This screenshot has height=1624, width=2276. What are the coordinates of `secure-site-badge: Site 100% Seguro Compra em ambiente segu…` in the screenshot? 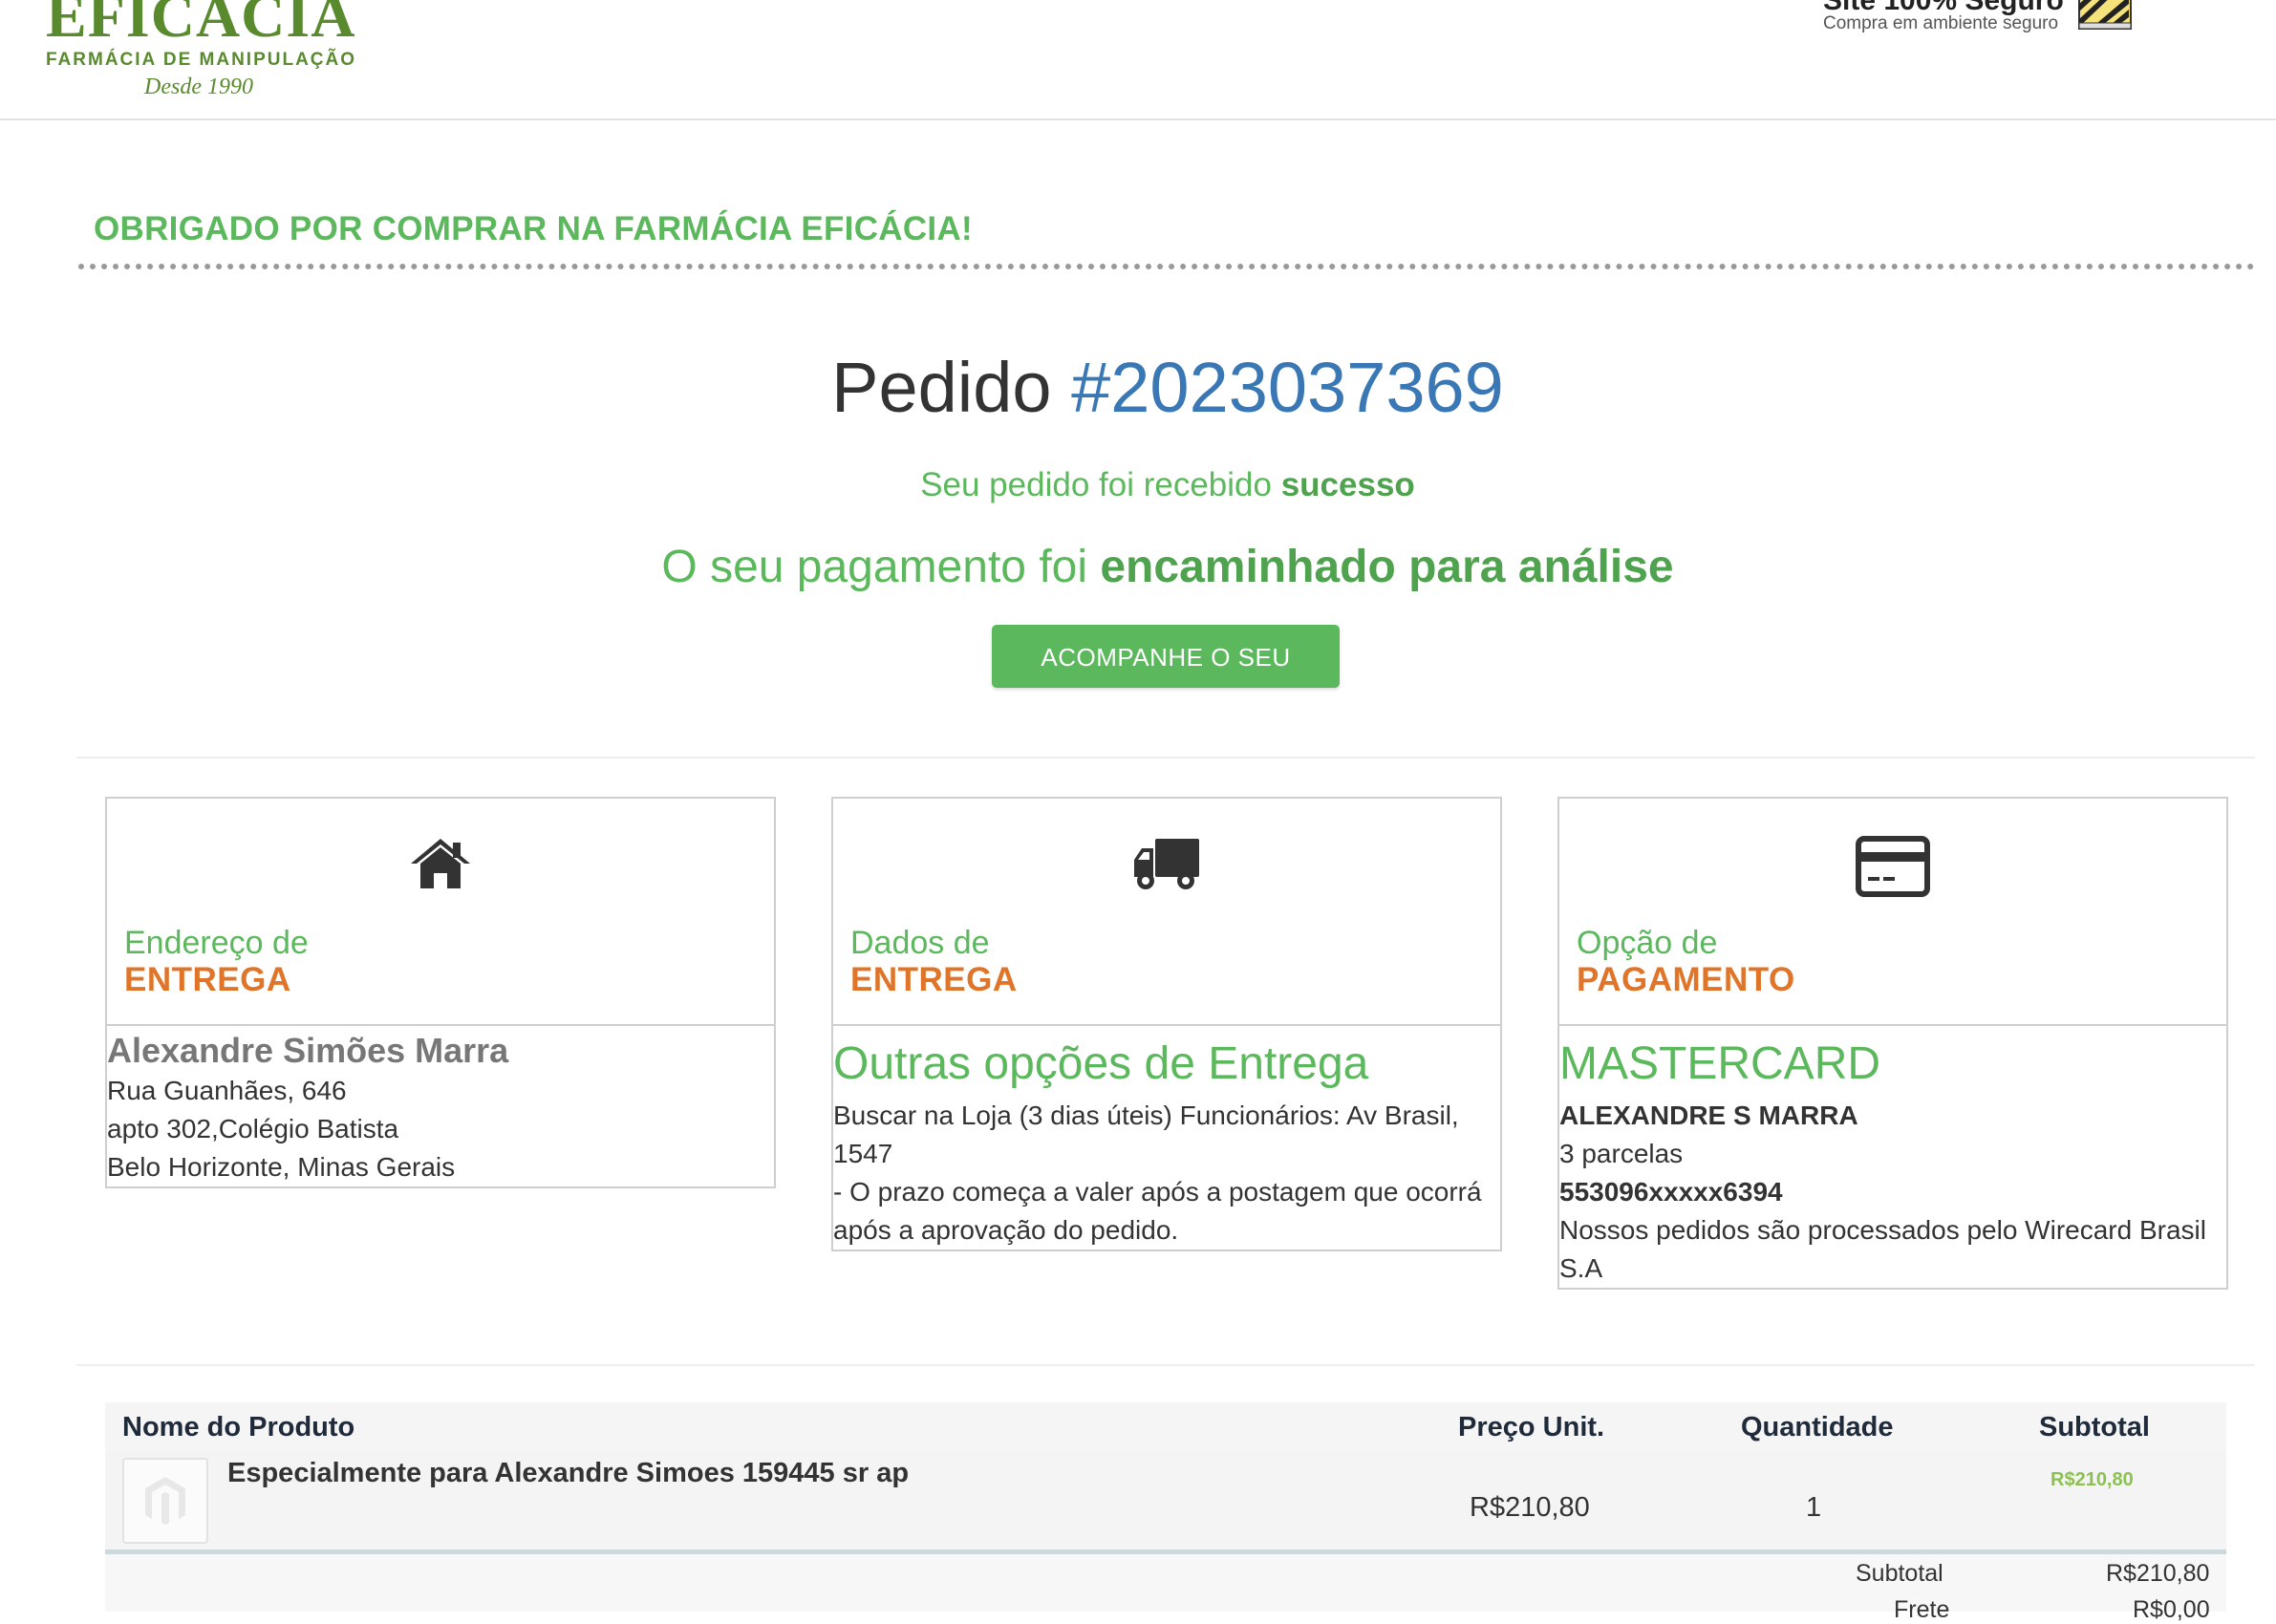 It's located at (1980, 19).